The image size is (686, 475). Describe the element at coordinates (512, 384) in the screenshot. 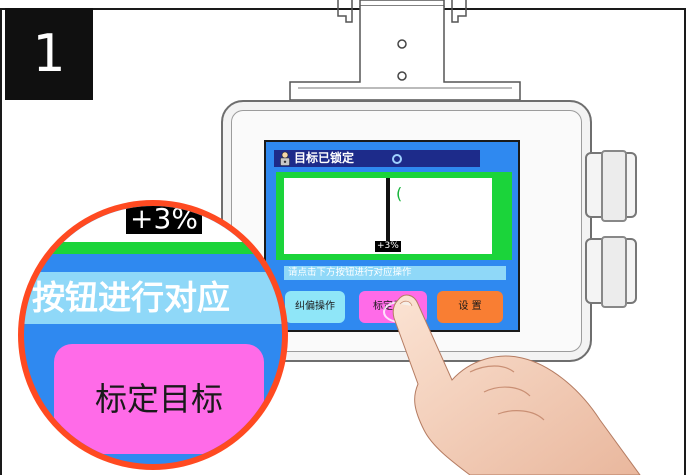

I see `hand-pointer-icon` at that location.